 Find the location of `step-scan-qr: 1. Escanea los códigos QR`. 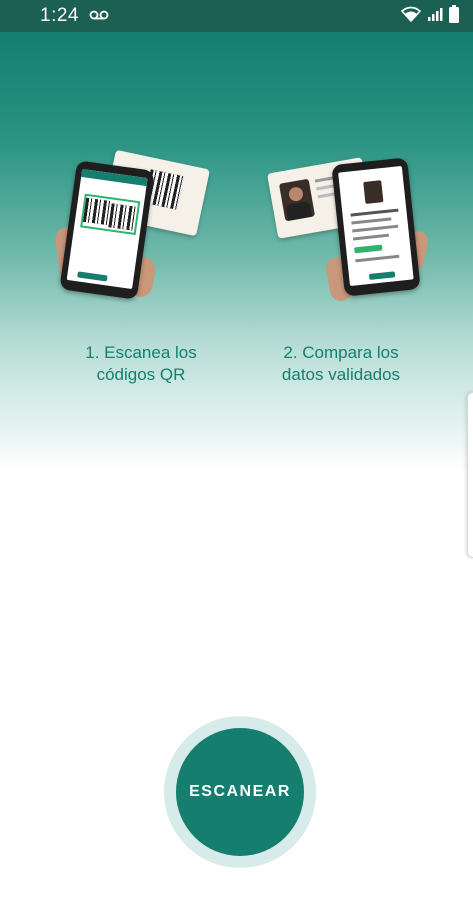

step-scan-qr: 1. Escanea los códigos QR is located at coordinates (141, 288).